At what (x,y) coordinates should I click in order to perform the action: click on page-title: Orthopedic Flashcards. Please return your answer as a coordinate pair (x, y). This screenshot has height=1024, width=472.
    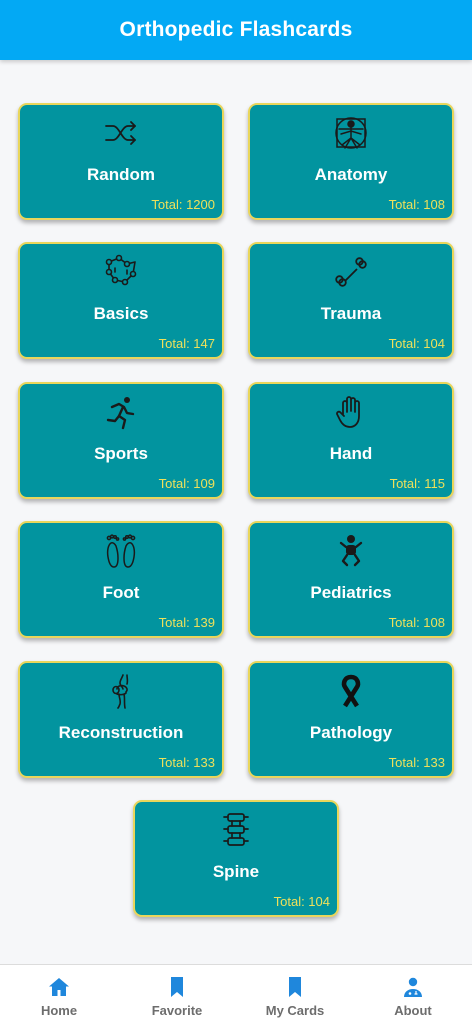
    Looking at the image, I should click on (236, 29).